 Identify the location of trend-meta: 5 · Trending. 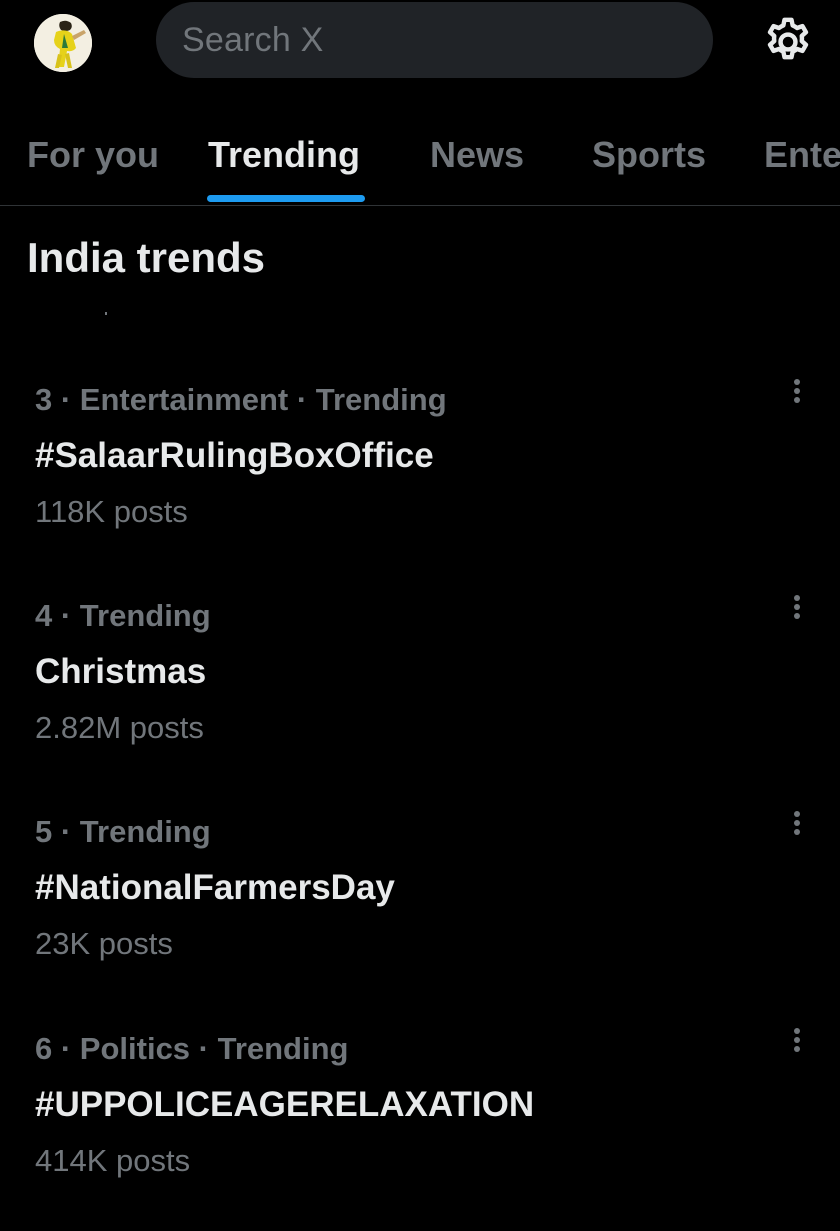
(123, 831).